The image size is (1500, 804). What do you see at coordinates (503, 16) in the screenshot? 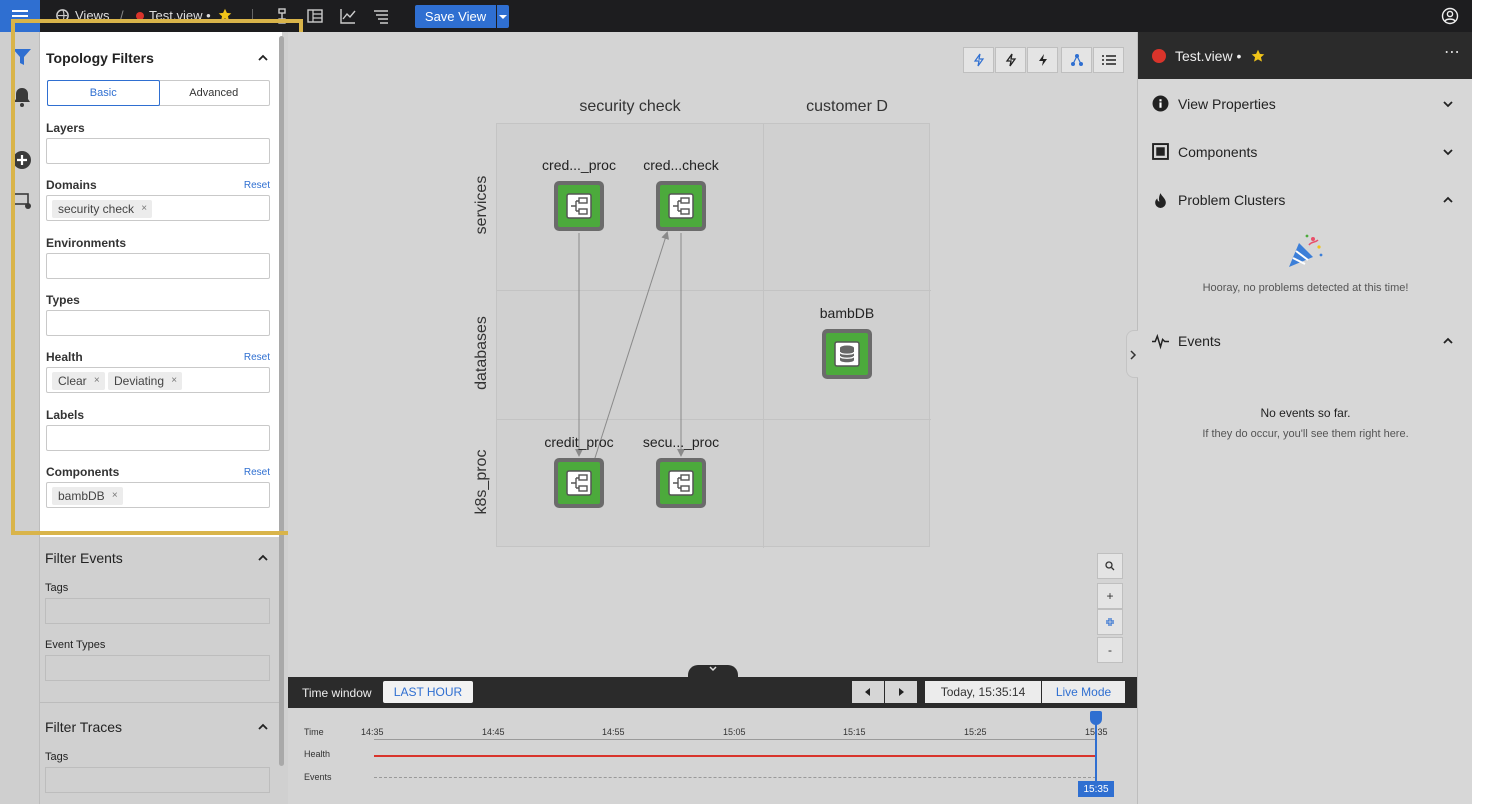
I see `save-view-dropdown` at bounding box center [503, 16].